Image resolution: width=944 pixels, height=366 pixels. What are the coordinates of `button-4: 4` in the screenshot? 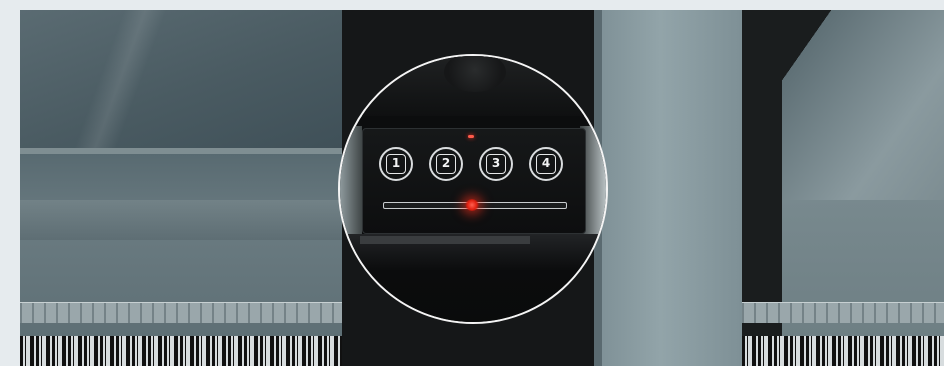 It's located at (546, 164).